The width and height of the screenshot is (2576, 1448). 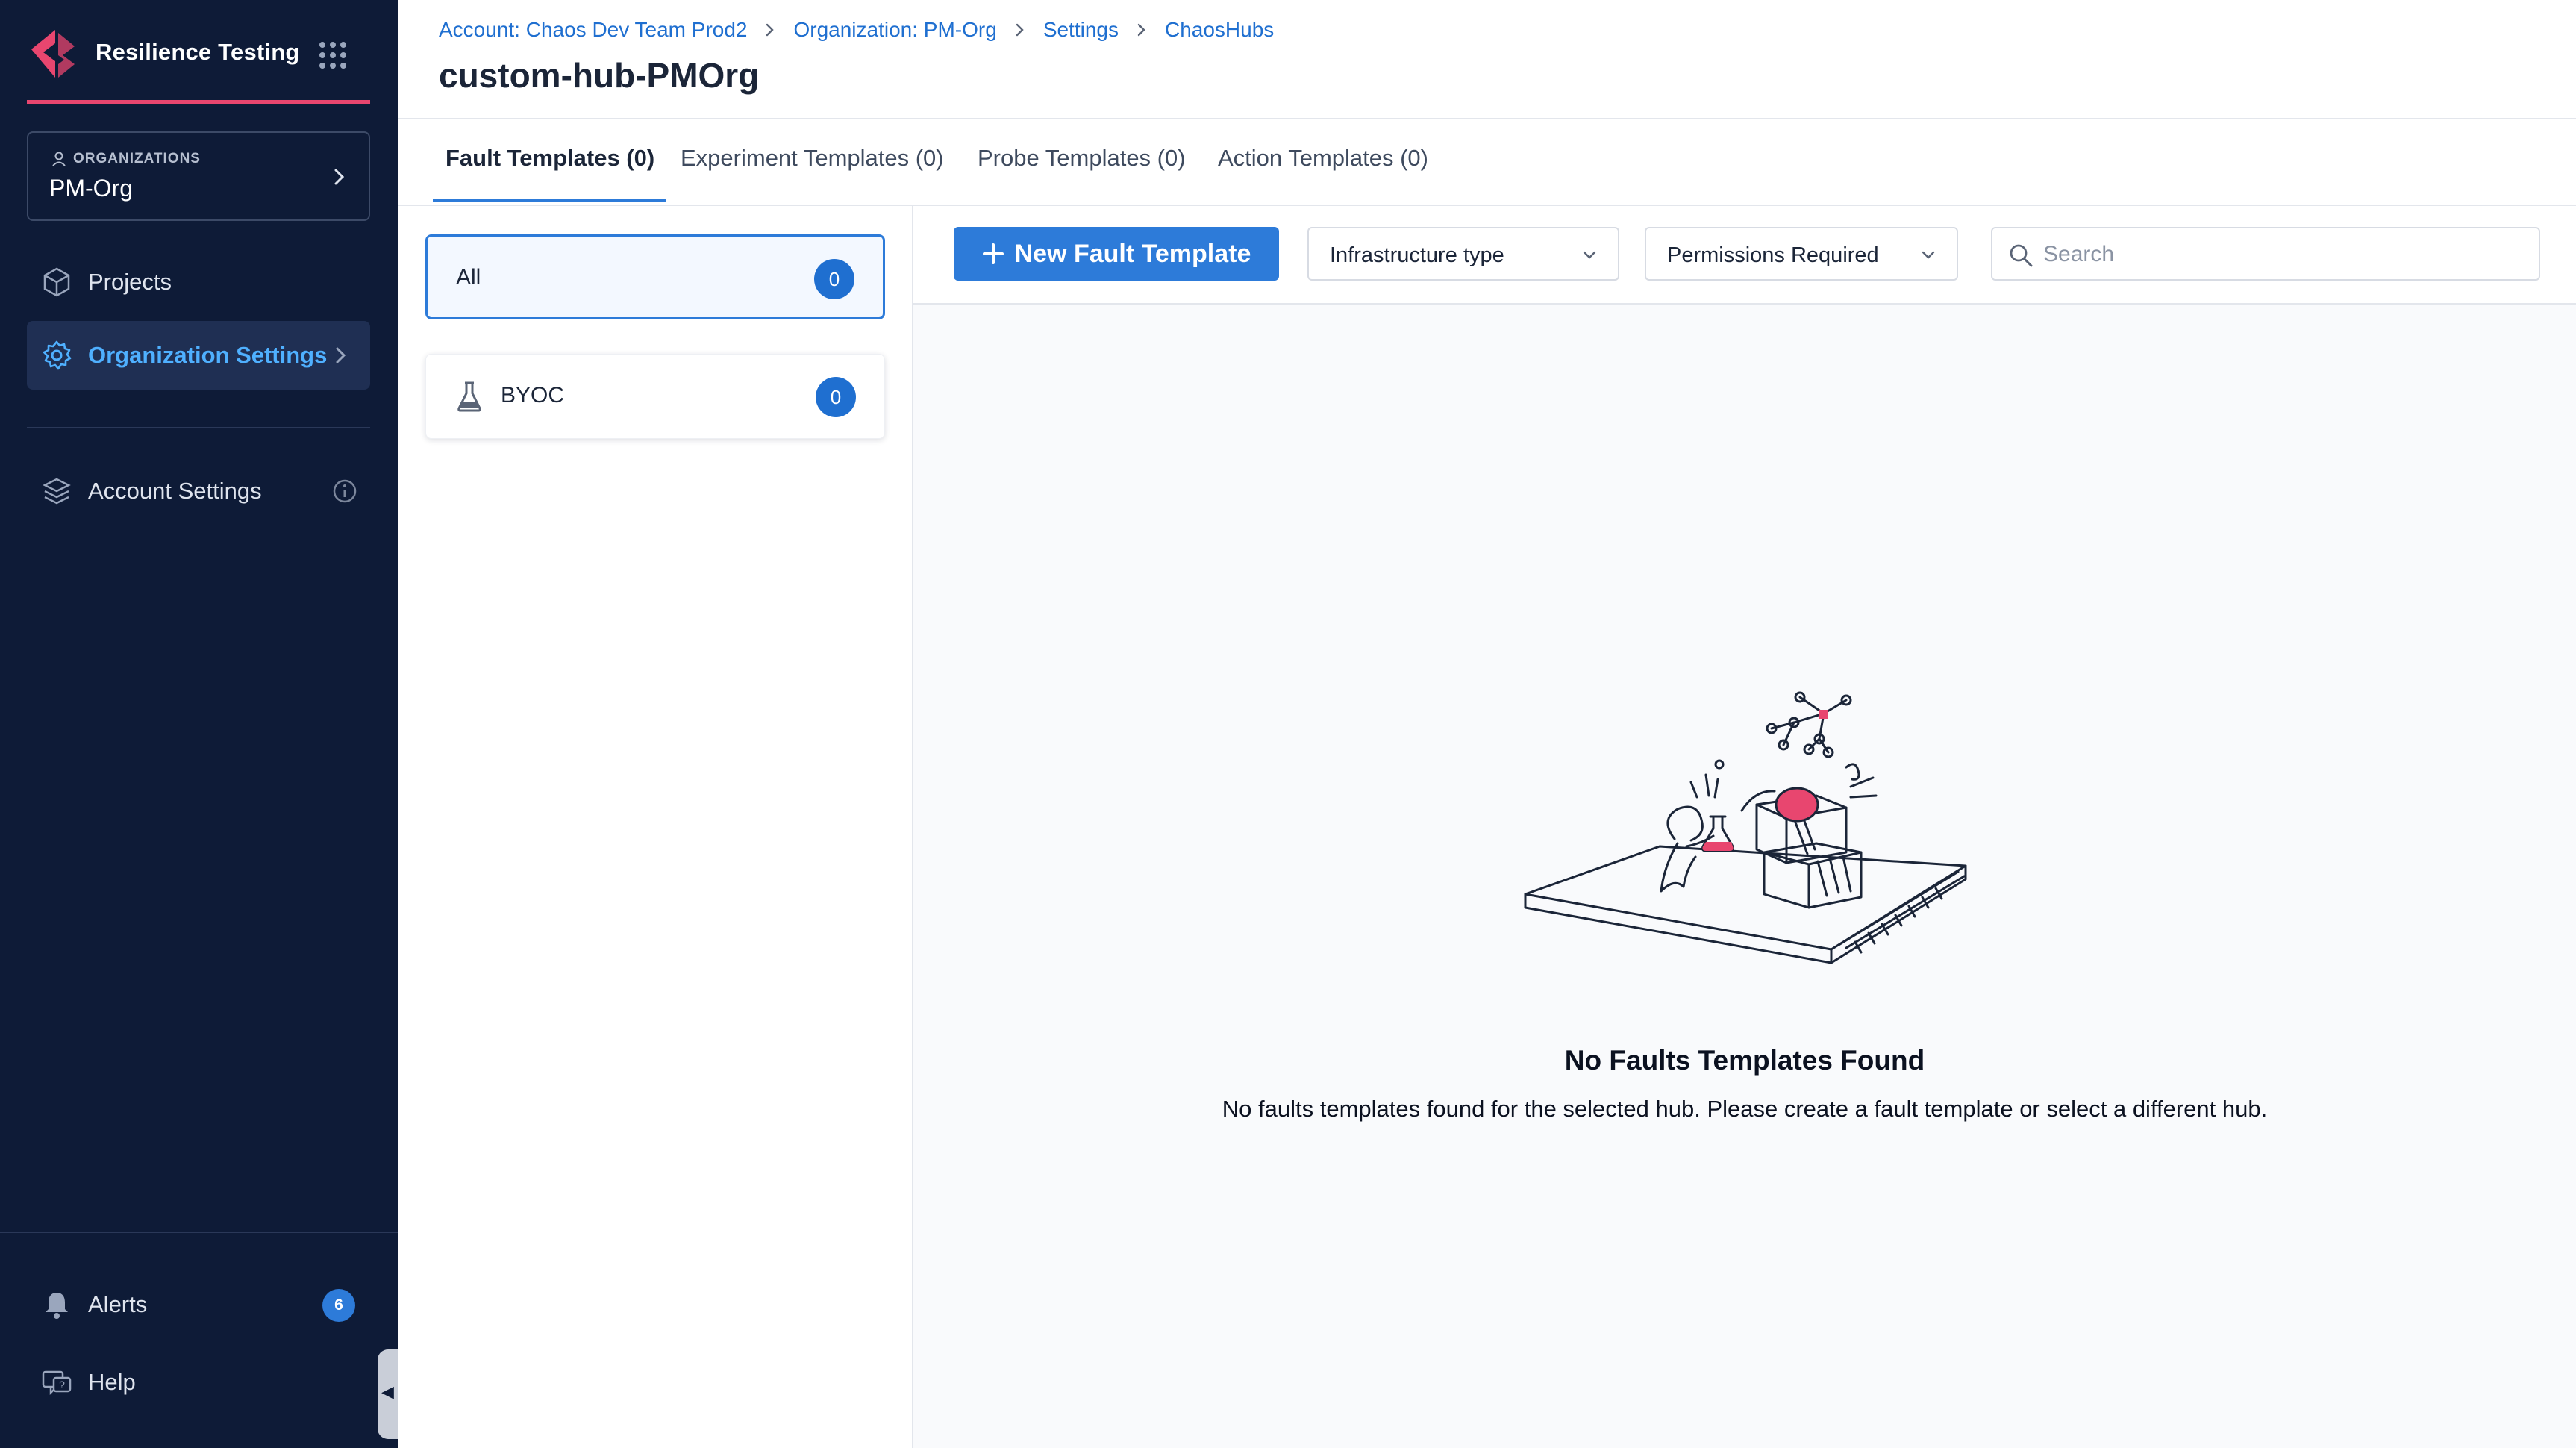 What do you see at coordinates (199, 1233) in the screenshot?
I see `sidebar-bottom-divider` at bounding box center [199, 1233].